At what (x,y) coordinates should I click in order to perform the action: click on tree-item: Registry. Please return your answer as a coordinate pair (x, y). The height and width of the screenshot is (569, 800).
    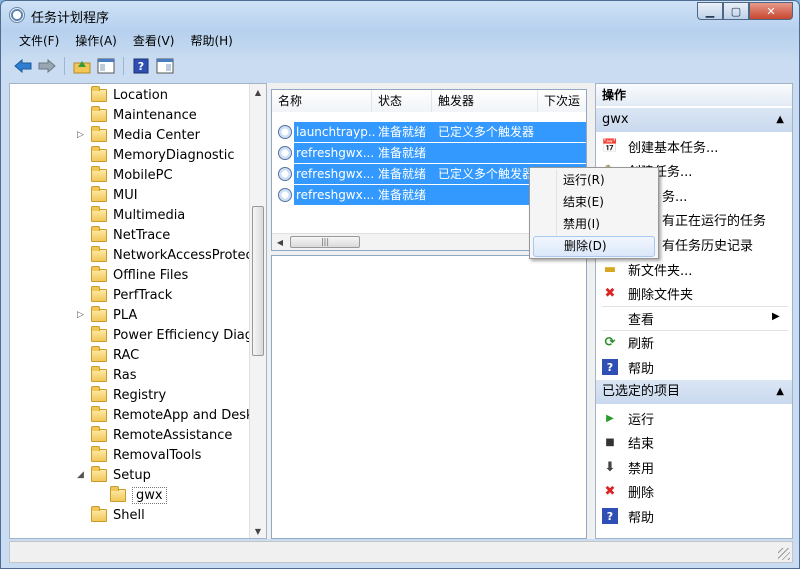
    Looking at the image, I should click on (128, 395).